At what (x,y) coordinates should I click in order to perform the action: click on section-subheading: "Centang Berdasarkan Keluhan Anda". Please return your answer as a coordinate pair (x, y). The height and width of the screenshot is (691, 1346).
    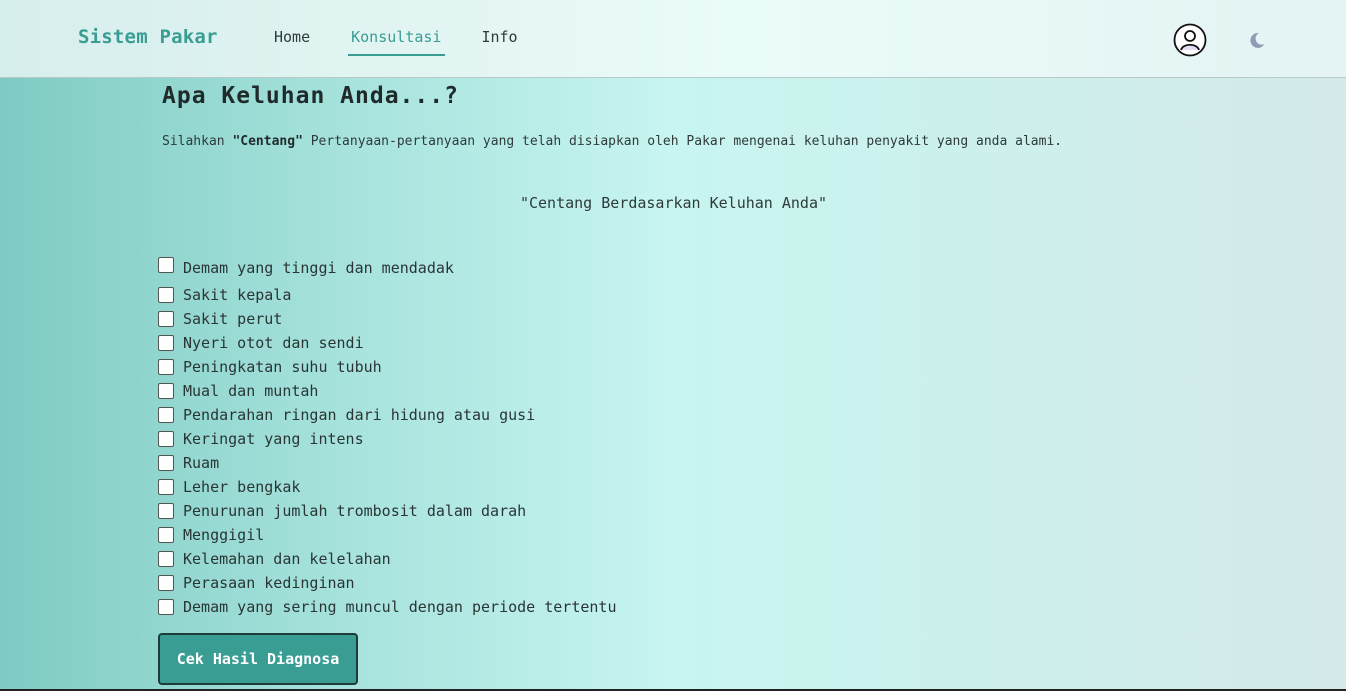
    Looking at the image, I should click on (673, 203).